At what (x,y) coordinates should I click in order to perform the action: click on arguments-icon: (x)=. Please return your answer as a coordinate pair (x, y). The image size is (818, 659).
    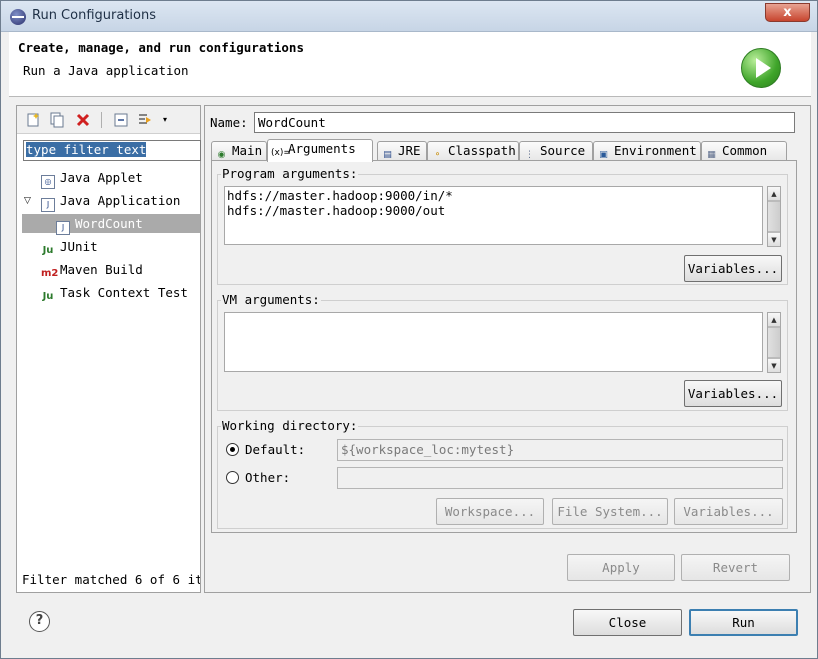
    Looking at the image, I should click on (281, 153).